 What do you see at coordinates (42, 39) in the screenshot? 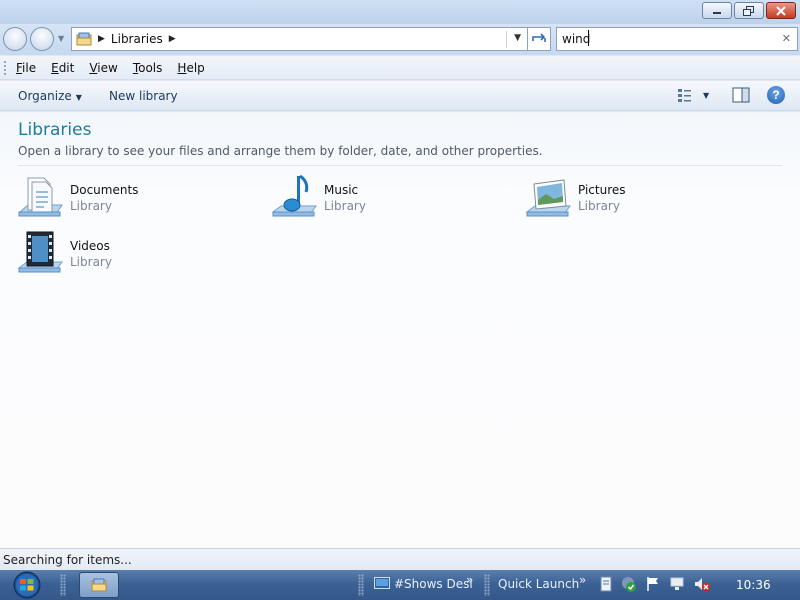
I see `forward-button` at bounding box center [42, 39].